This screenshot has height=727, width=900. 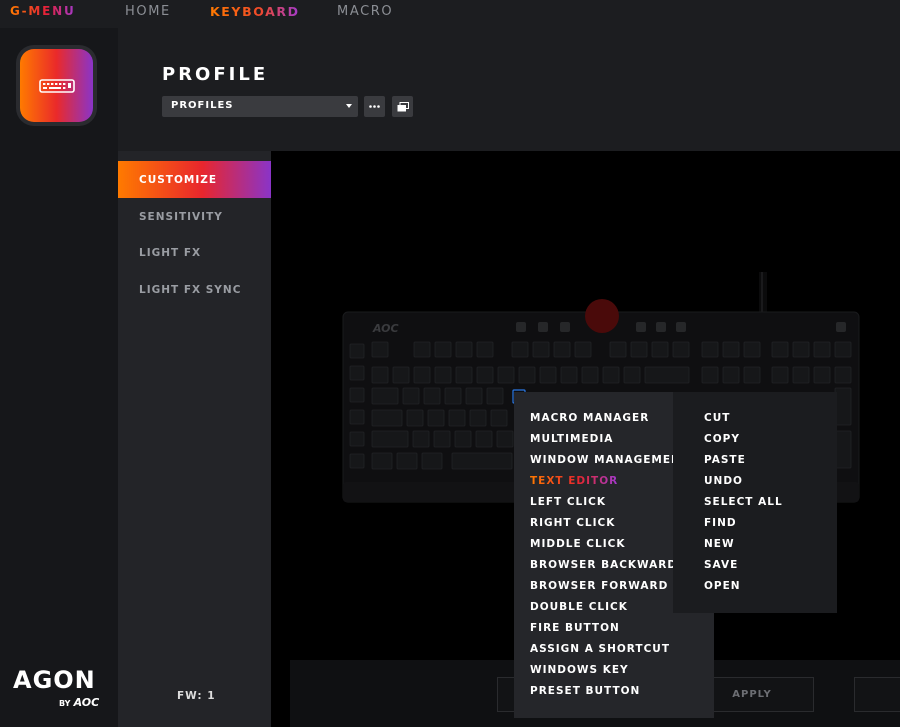 What do you see at coordinates (577, 544) in the screenshot?
I see `menu-item-middle-click: MIDDLE CLICK` at bounding box center [577, 544].